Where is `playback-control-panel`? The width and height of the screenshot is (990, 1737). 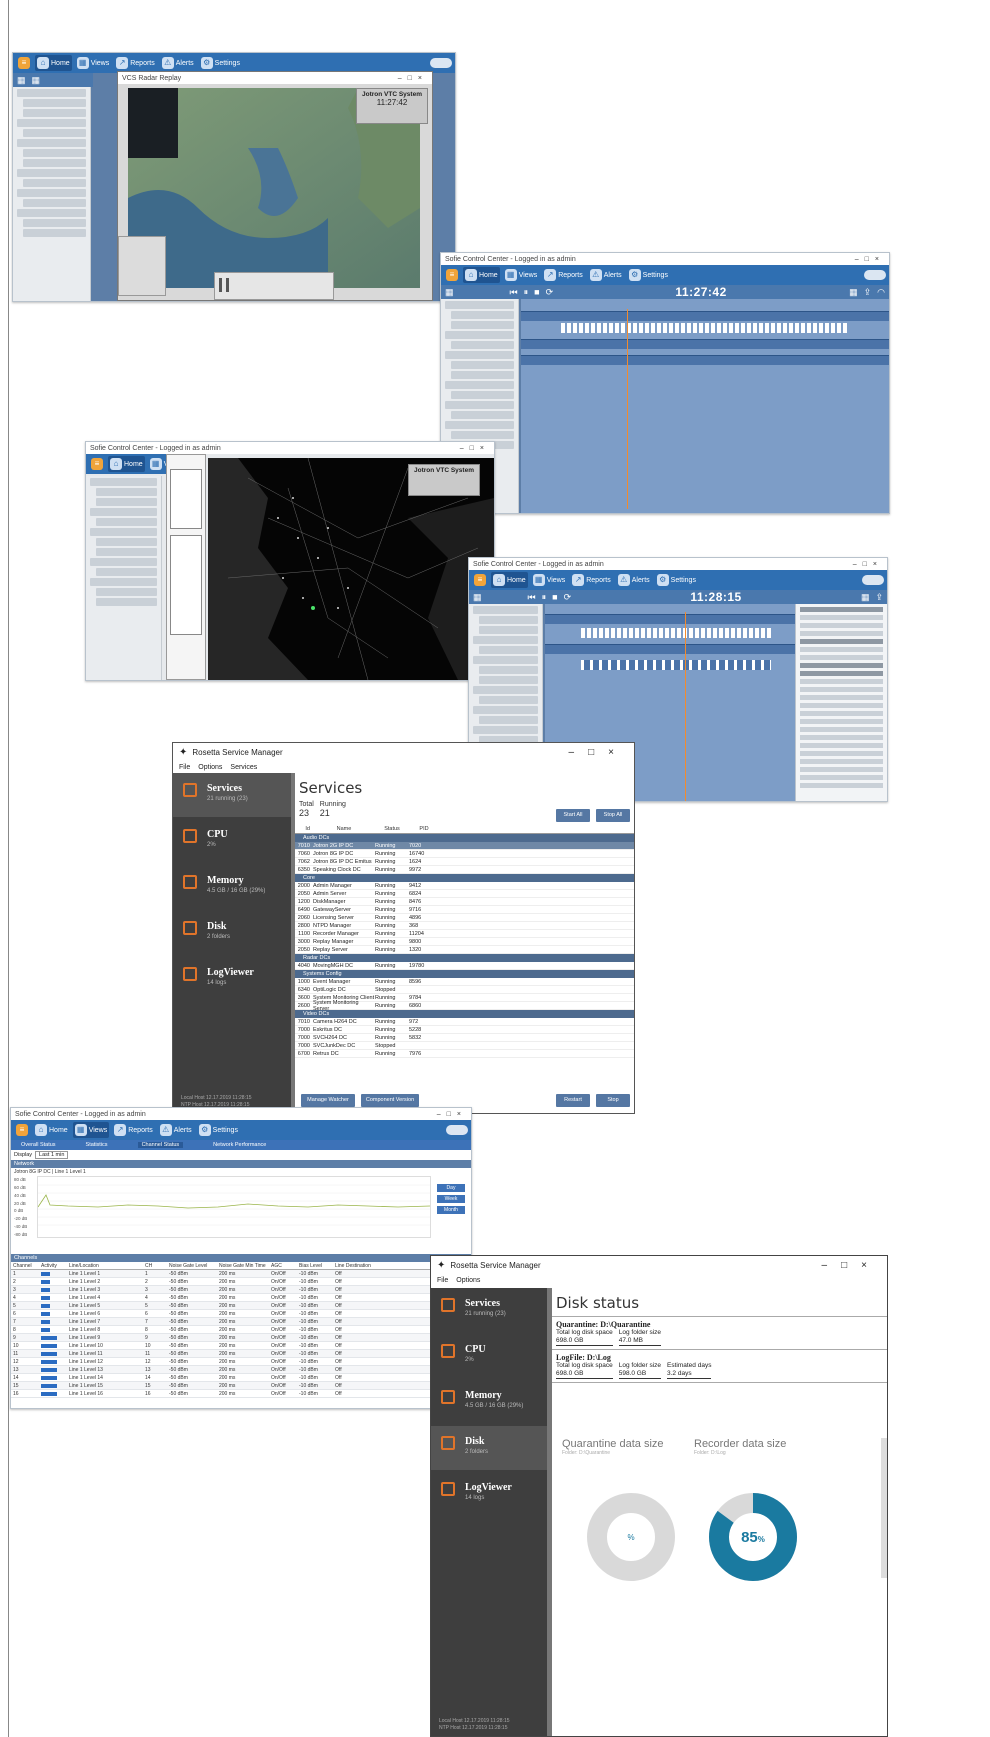 playback-control-panel is located at coordinates (274, 286).